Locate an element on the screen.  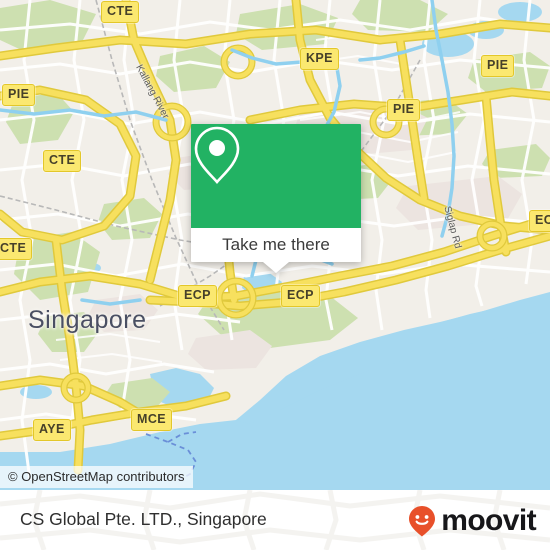
take-me-there-label: Take me there is located at coordinates (276, 244).